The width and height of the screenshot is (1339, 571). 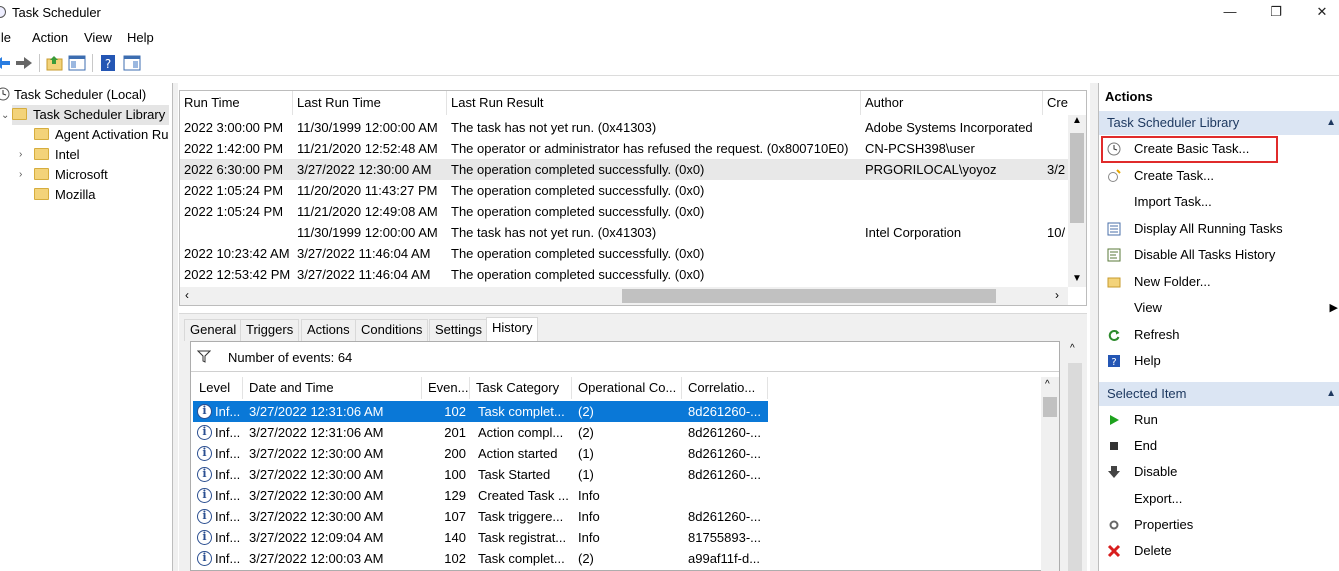 What do you see at coordinates (1219, 361) in the screenshot?
I see `action-help: ? Help` at bounding box center [1219, 361].